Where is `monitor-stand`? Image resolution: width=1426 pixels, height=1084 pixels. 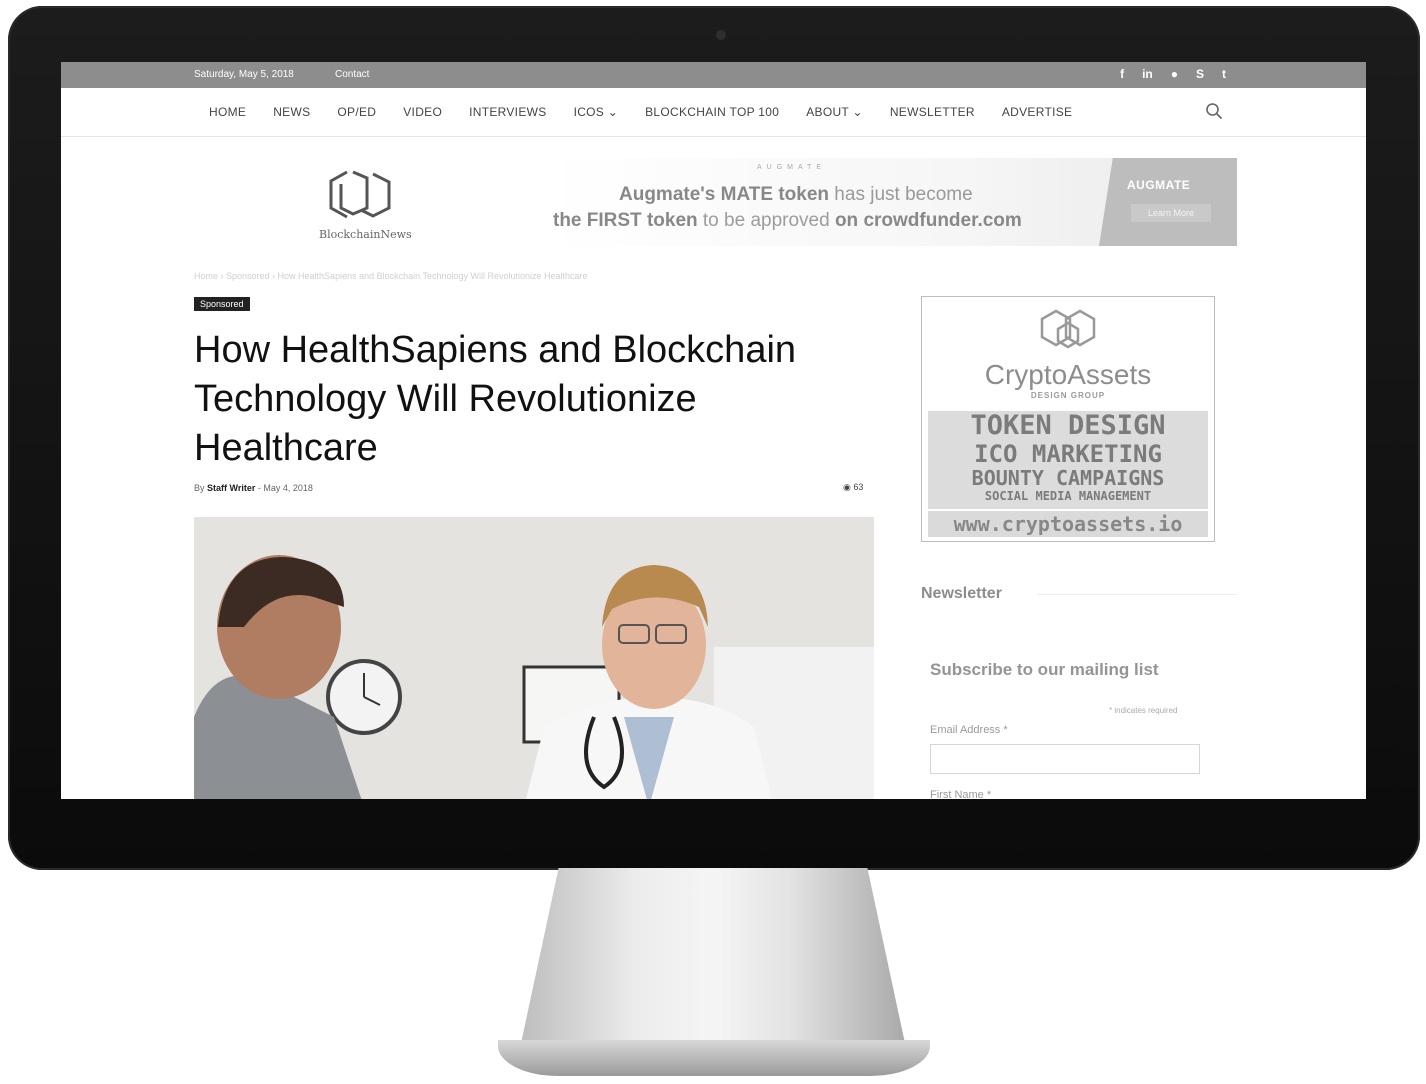 monitor-stand is located at coordinates (713, 958).